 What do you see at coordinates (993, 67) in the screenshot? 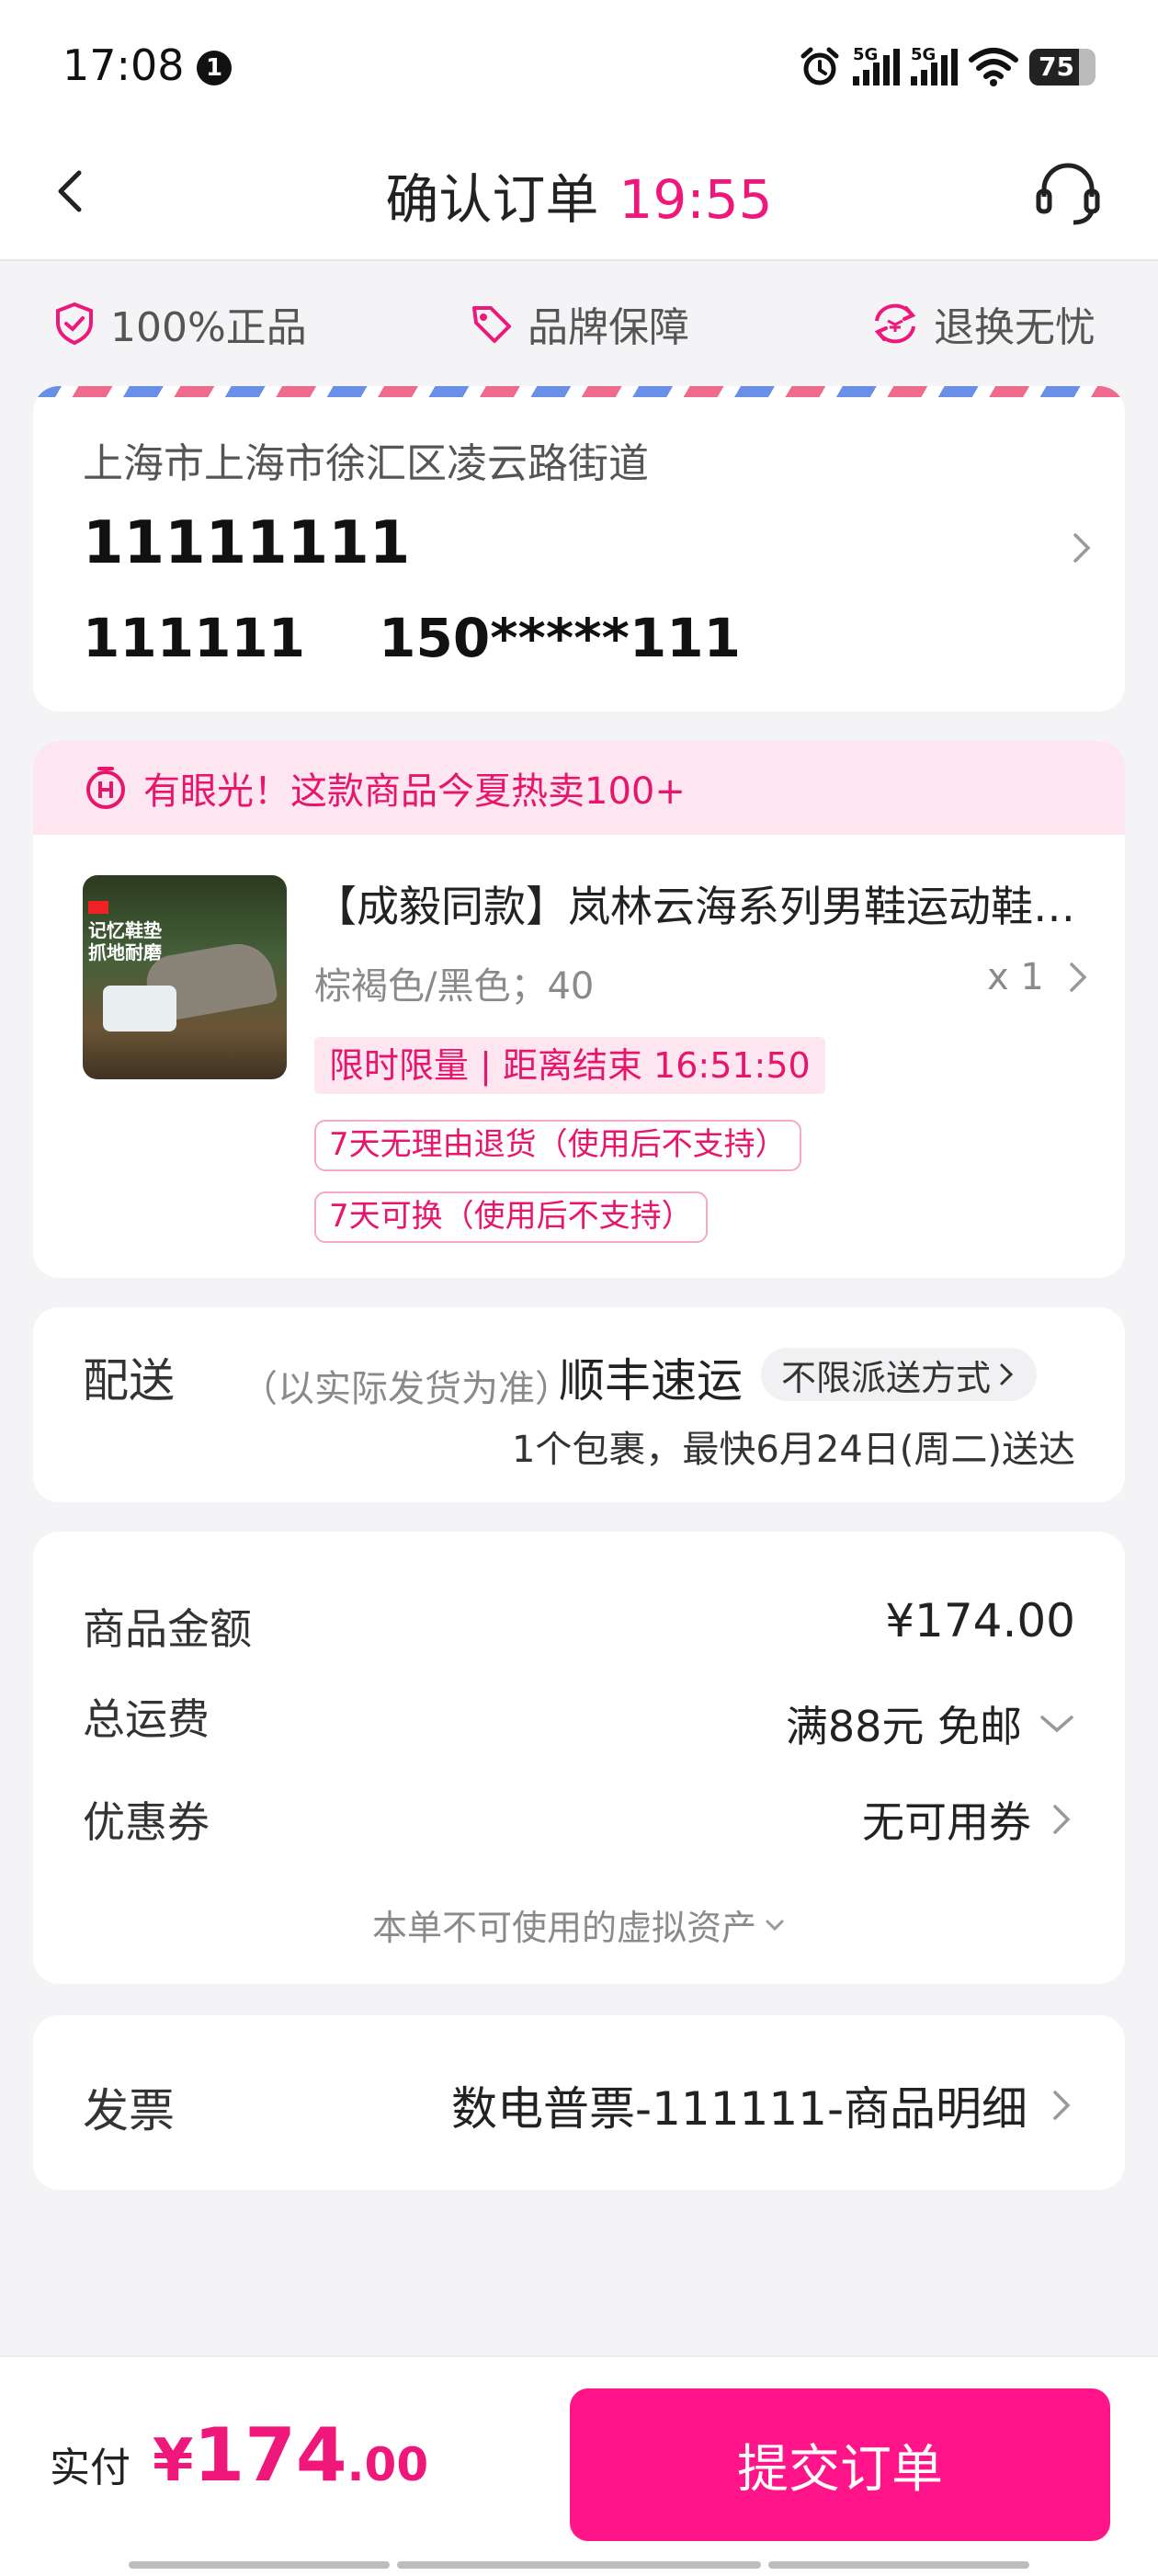
I see `wifi-icon` at bounding box center [993, 67].